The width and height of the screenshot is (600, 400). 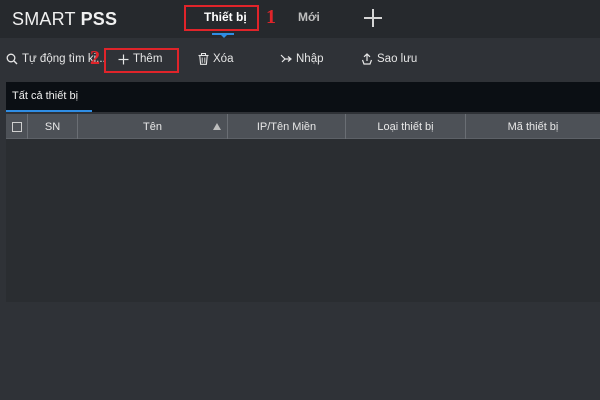 What do you see at coordinates (46, 19) in the screenshot?
I see `logo-text: SMART` at bounding box center [46, 19].